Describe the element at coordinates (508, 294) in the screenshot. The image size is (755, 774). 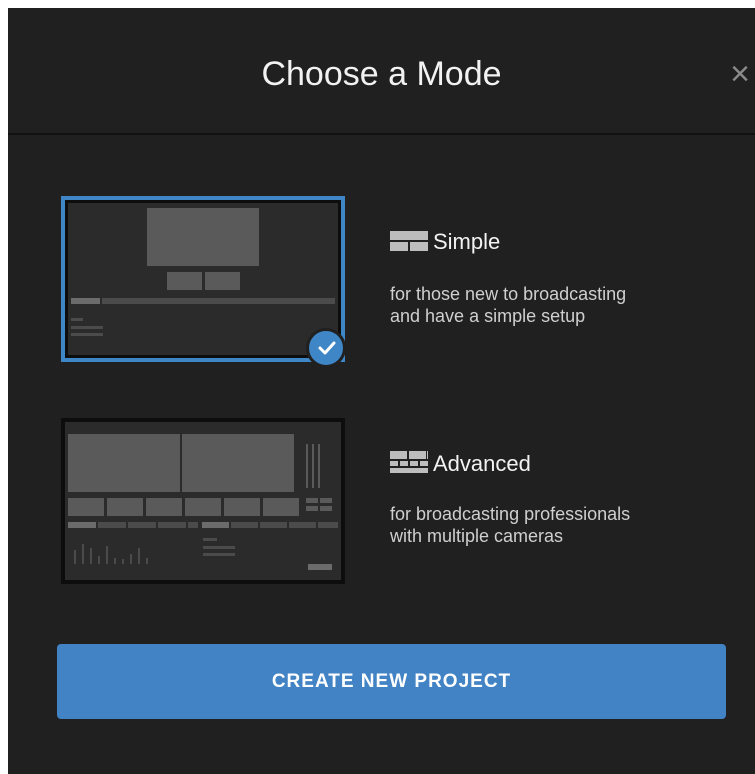
I see `simple-desc-line1: for those new to broadcasting` at that location.